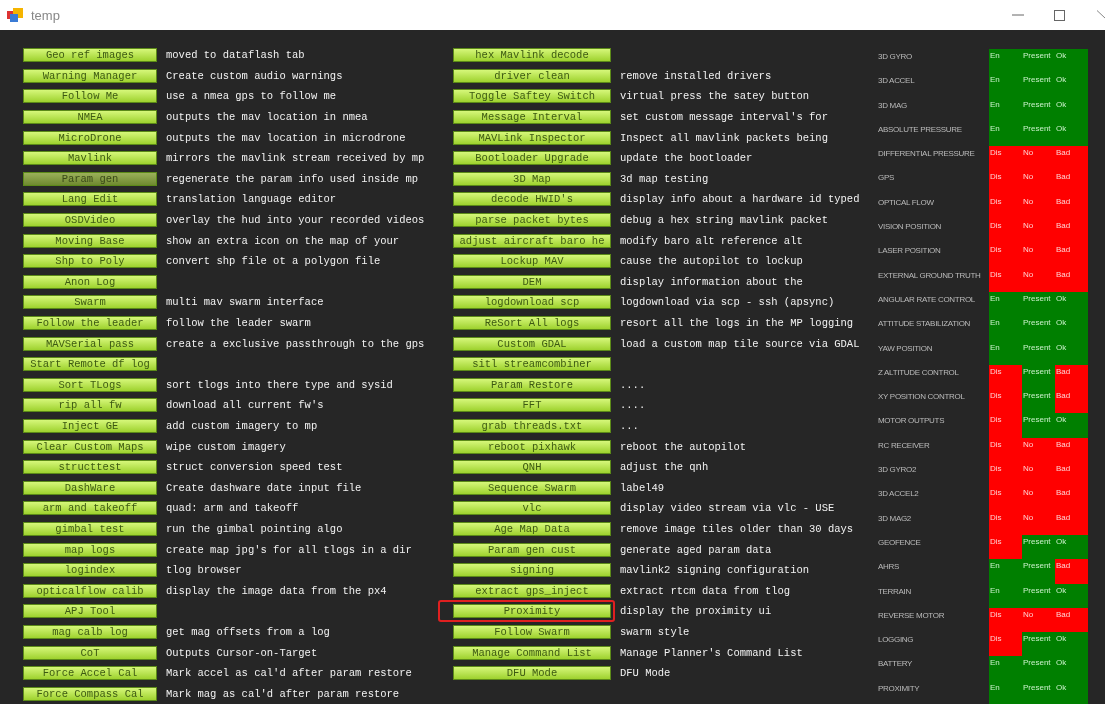  Describe the element at coordinates (90, 364) in the screenshot. I see `tool-button: Start Remote df log` at that location.